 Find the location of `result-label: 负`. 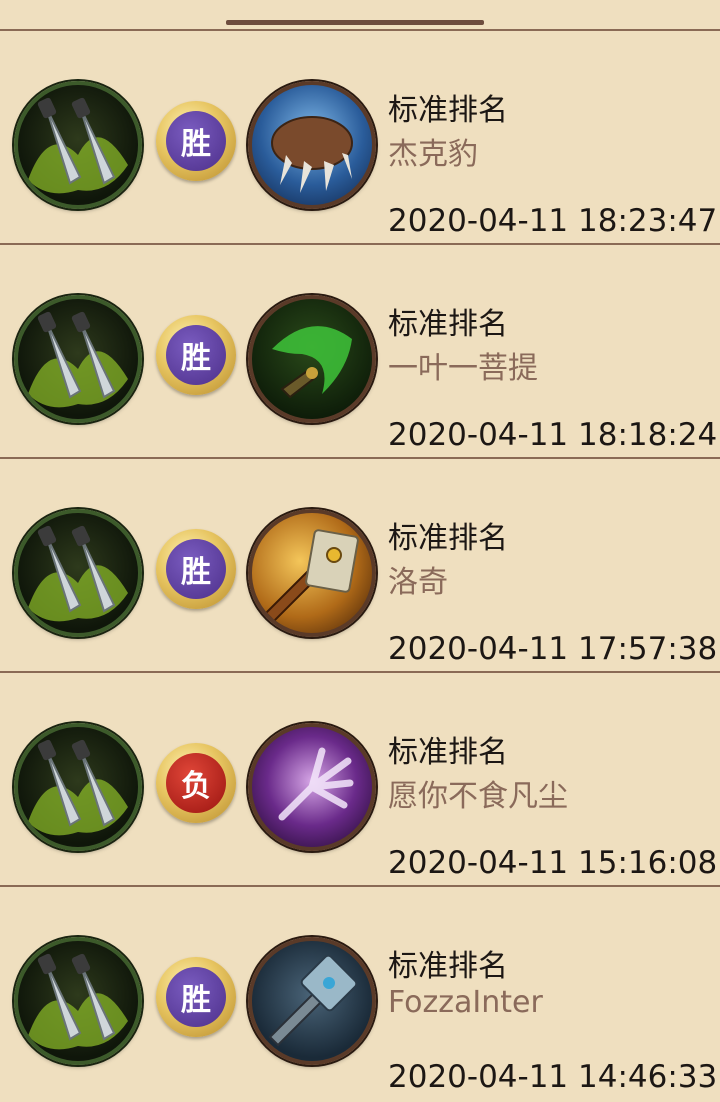

result-label: 负 is located at coordinates (196, 783).